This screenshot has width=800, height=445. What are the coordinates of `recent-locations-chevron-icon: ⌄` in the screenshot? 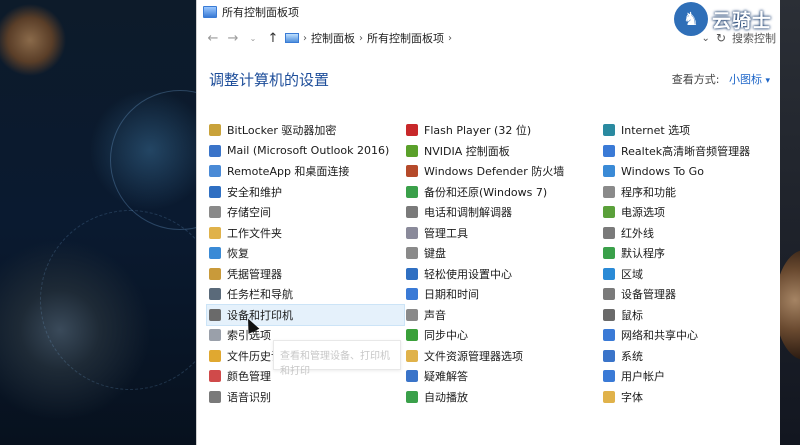 It's located at (253, 38).